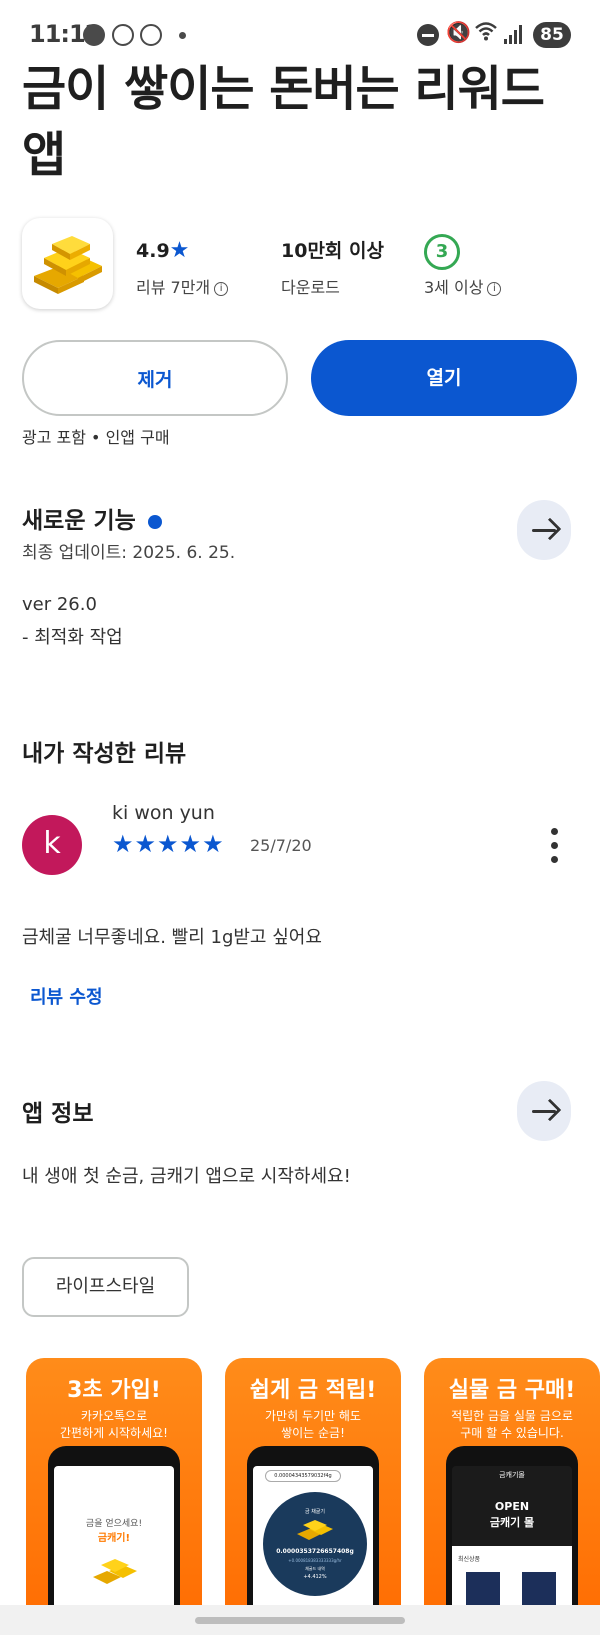 This screenshot has width=600, height=1635. I want to click on review-text: 금체굴 너무좋네요. 빨리 1g받고 싶어요, so click(172, 937).